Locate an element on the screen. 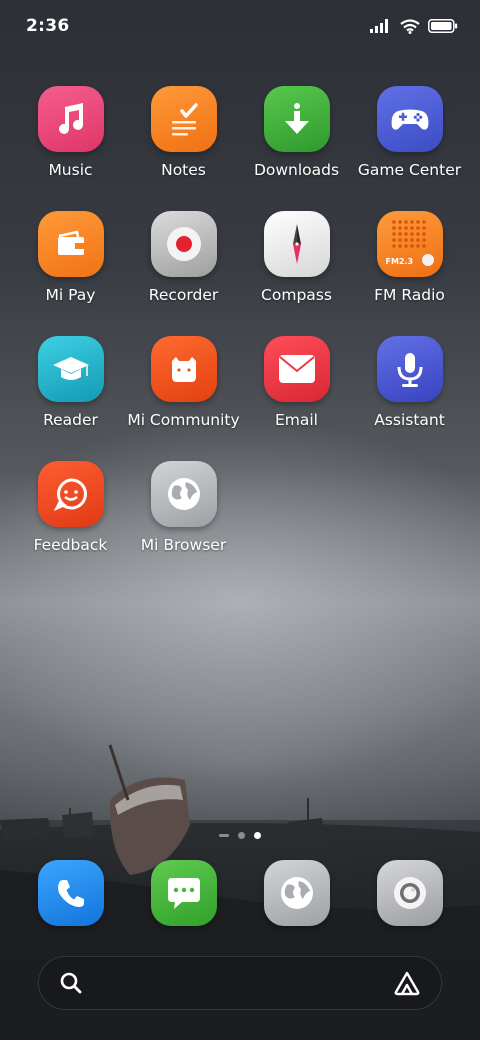 This screenshot has width=480, height=1040. app-mi-browser: Mi Browser is located at coordinates (183, 523).